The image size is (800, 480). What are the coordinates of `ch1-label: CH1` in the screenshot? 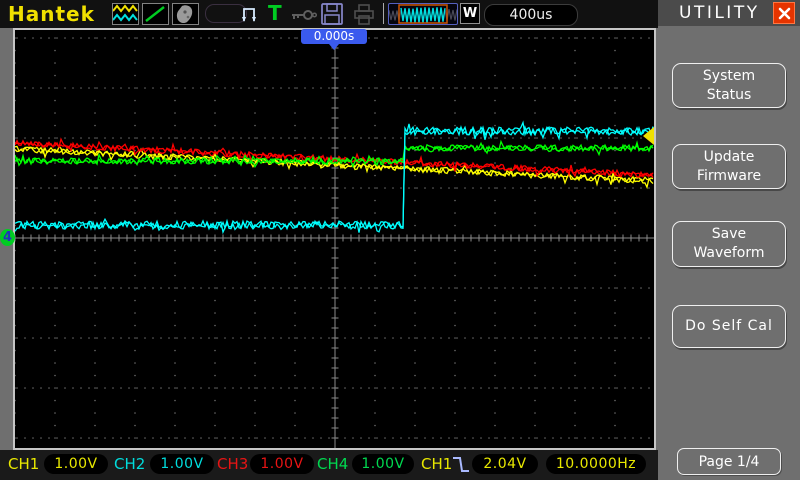 It's located at (23, 464).